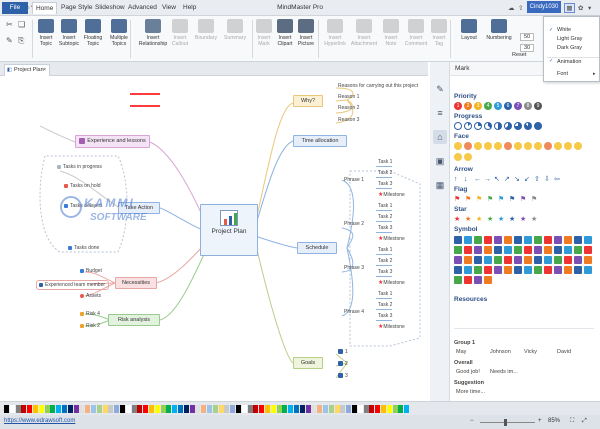  What do you see at coordinates (440, 137) in the screenshot?
I see `home-icon: ⌂` at bounding box center [440, 137].